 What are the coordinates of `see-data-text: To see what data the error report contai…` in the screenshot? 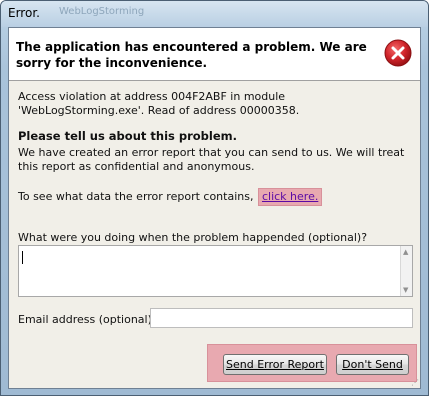 It's located at (136, 196).